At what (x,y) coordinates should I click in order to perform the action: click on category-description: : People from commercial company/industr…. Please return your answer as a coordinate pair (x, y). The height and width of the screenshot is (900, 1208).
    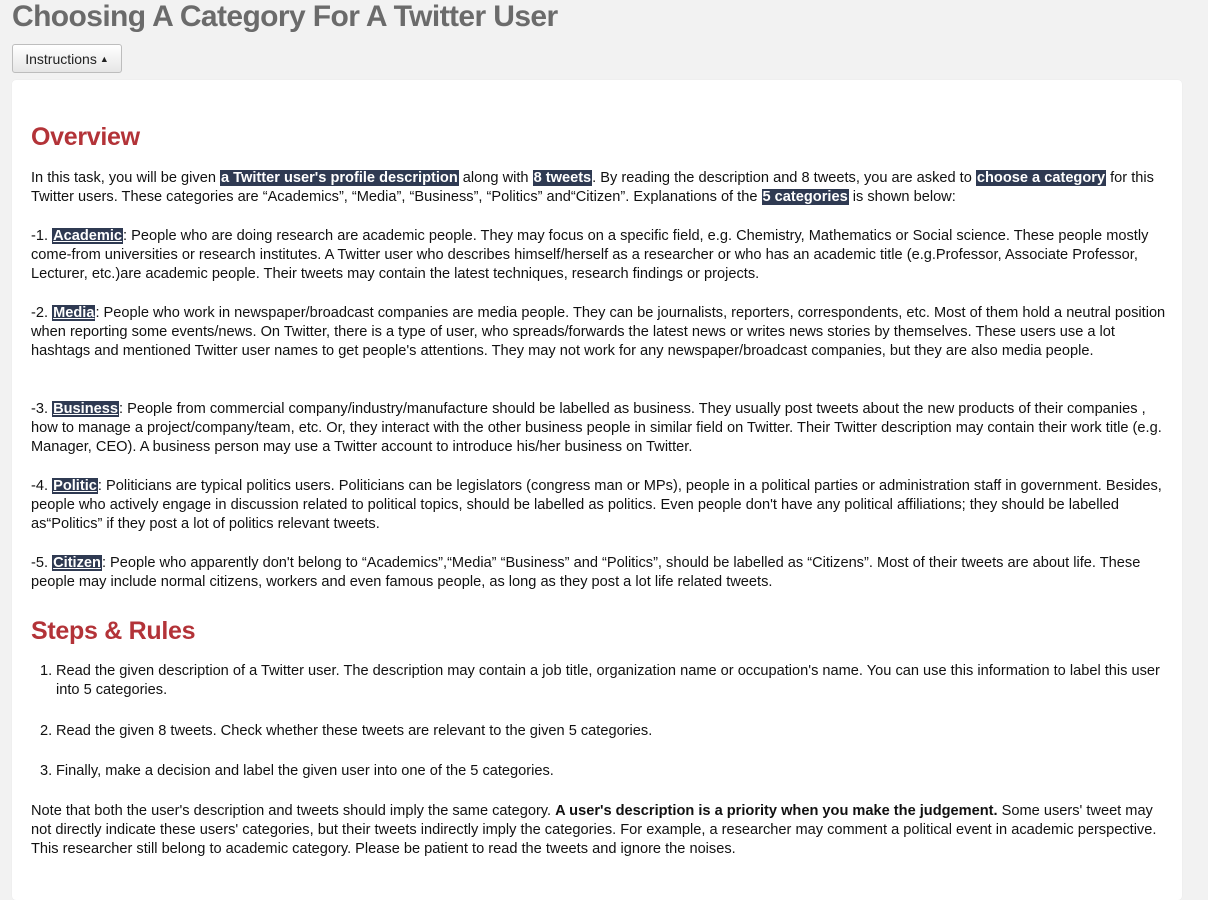
    Looking at the image, I should click on (596, 428).